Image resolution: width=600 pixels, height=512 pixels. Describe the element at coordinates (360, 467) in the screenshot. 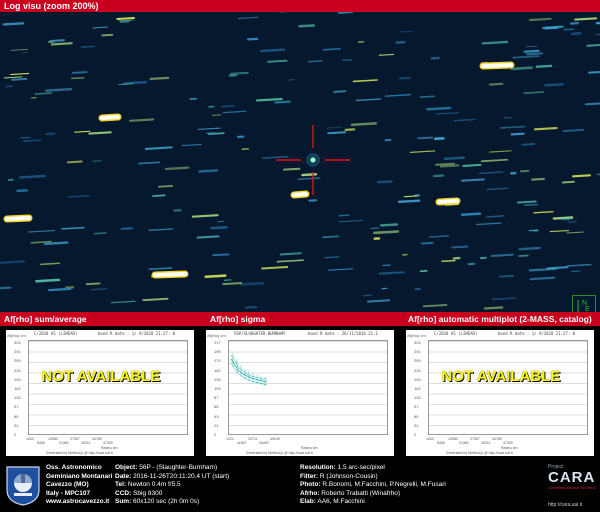

I see `resolution-value: 1.5 arc-sec/pixel` at that location.